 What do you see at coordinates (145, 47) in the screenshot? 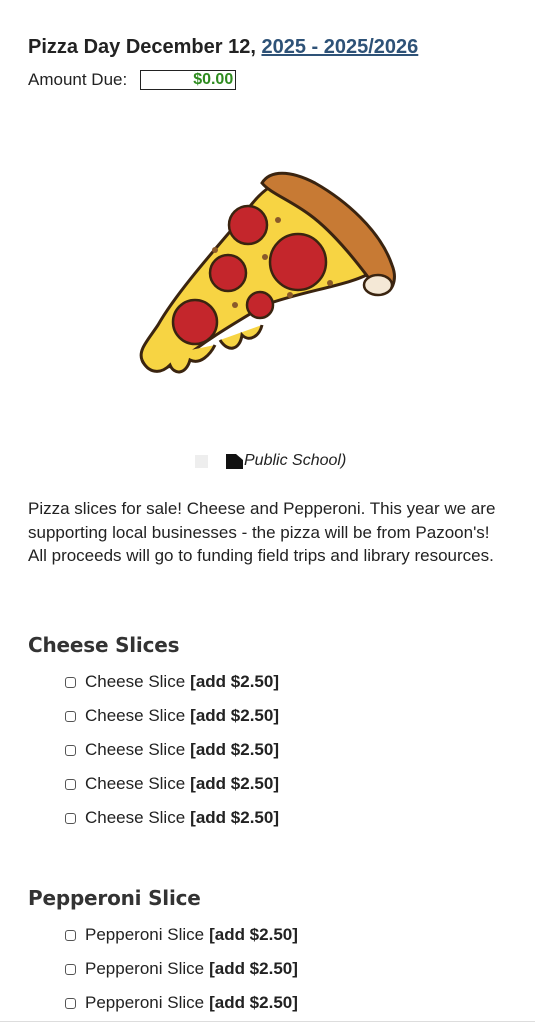
I see `title-text: Pizza Day December 12,` at bounding box center [145, 47].